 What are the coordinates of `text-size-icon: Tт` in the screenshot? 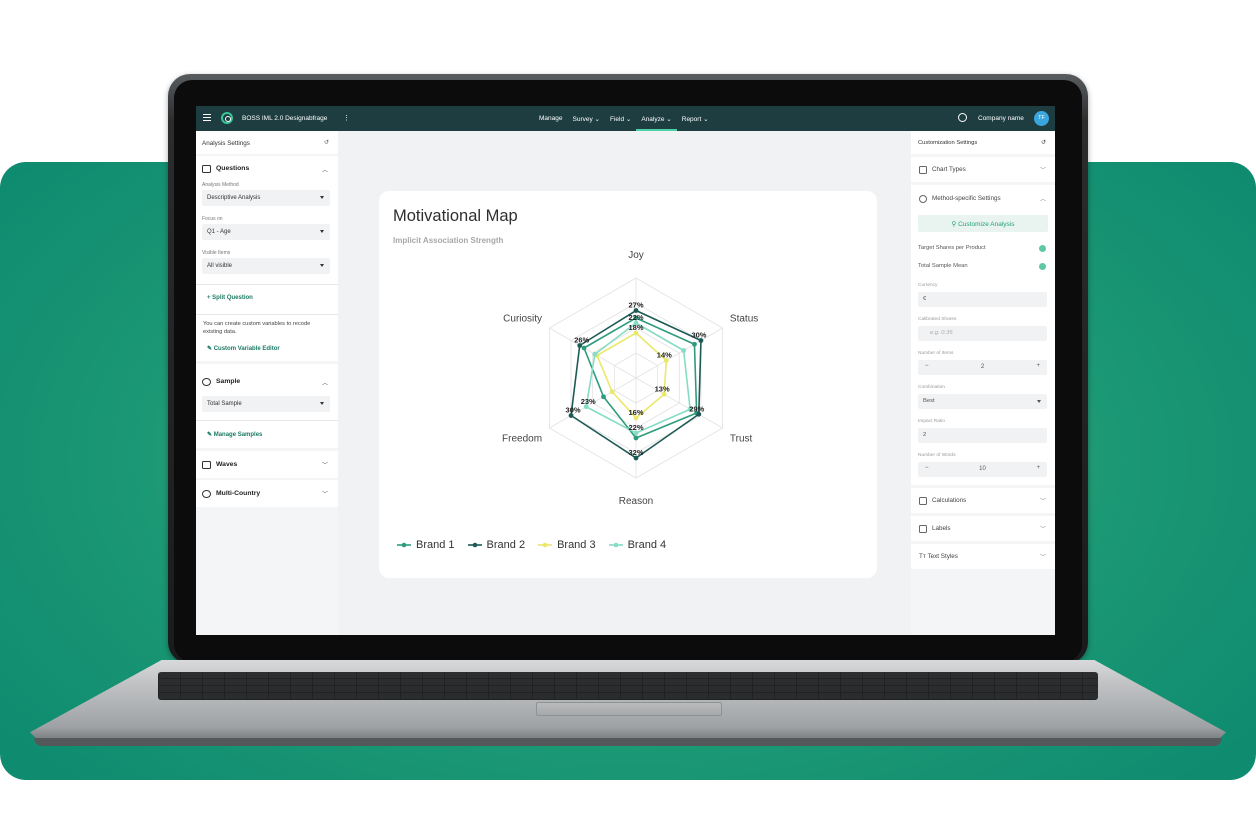 It's located at (922, 556).